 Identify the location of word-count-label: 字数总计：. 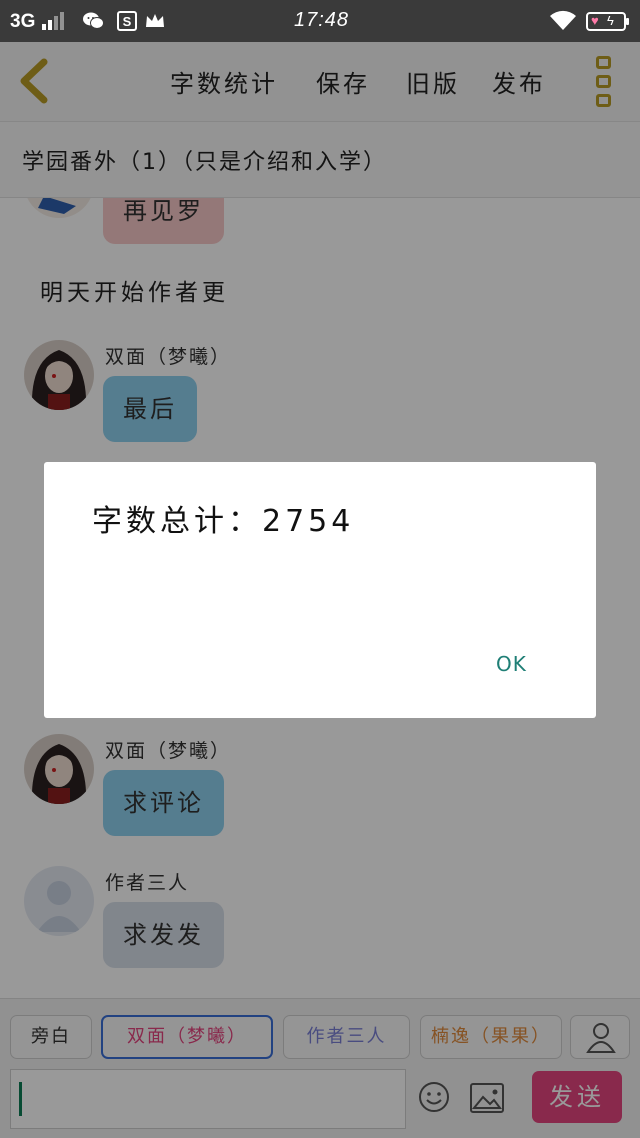
(177, 521).